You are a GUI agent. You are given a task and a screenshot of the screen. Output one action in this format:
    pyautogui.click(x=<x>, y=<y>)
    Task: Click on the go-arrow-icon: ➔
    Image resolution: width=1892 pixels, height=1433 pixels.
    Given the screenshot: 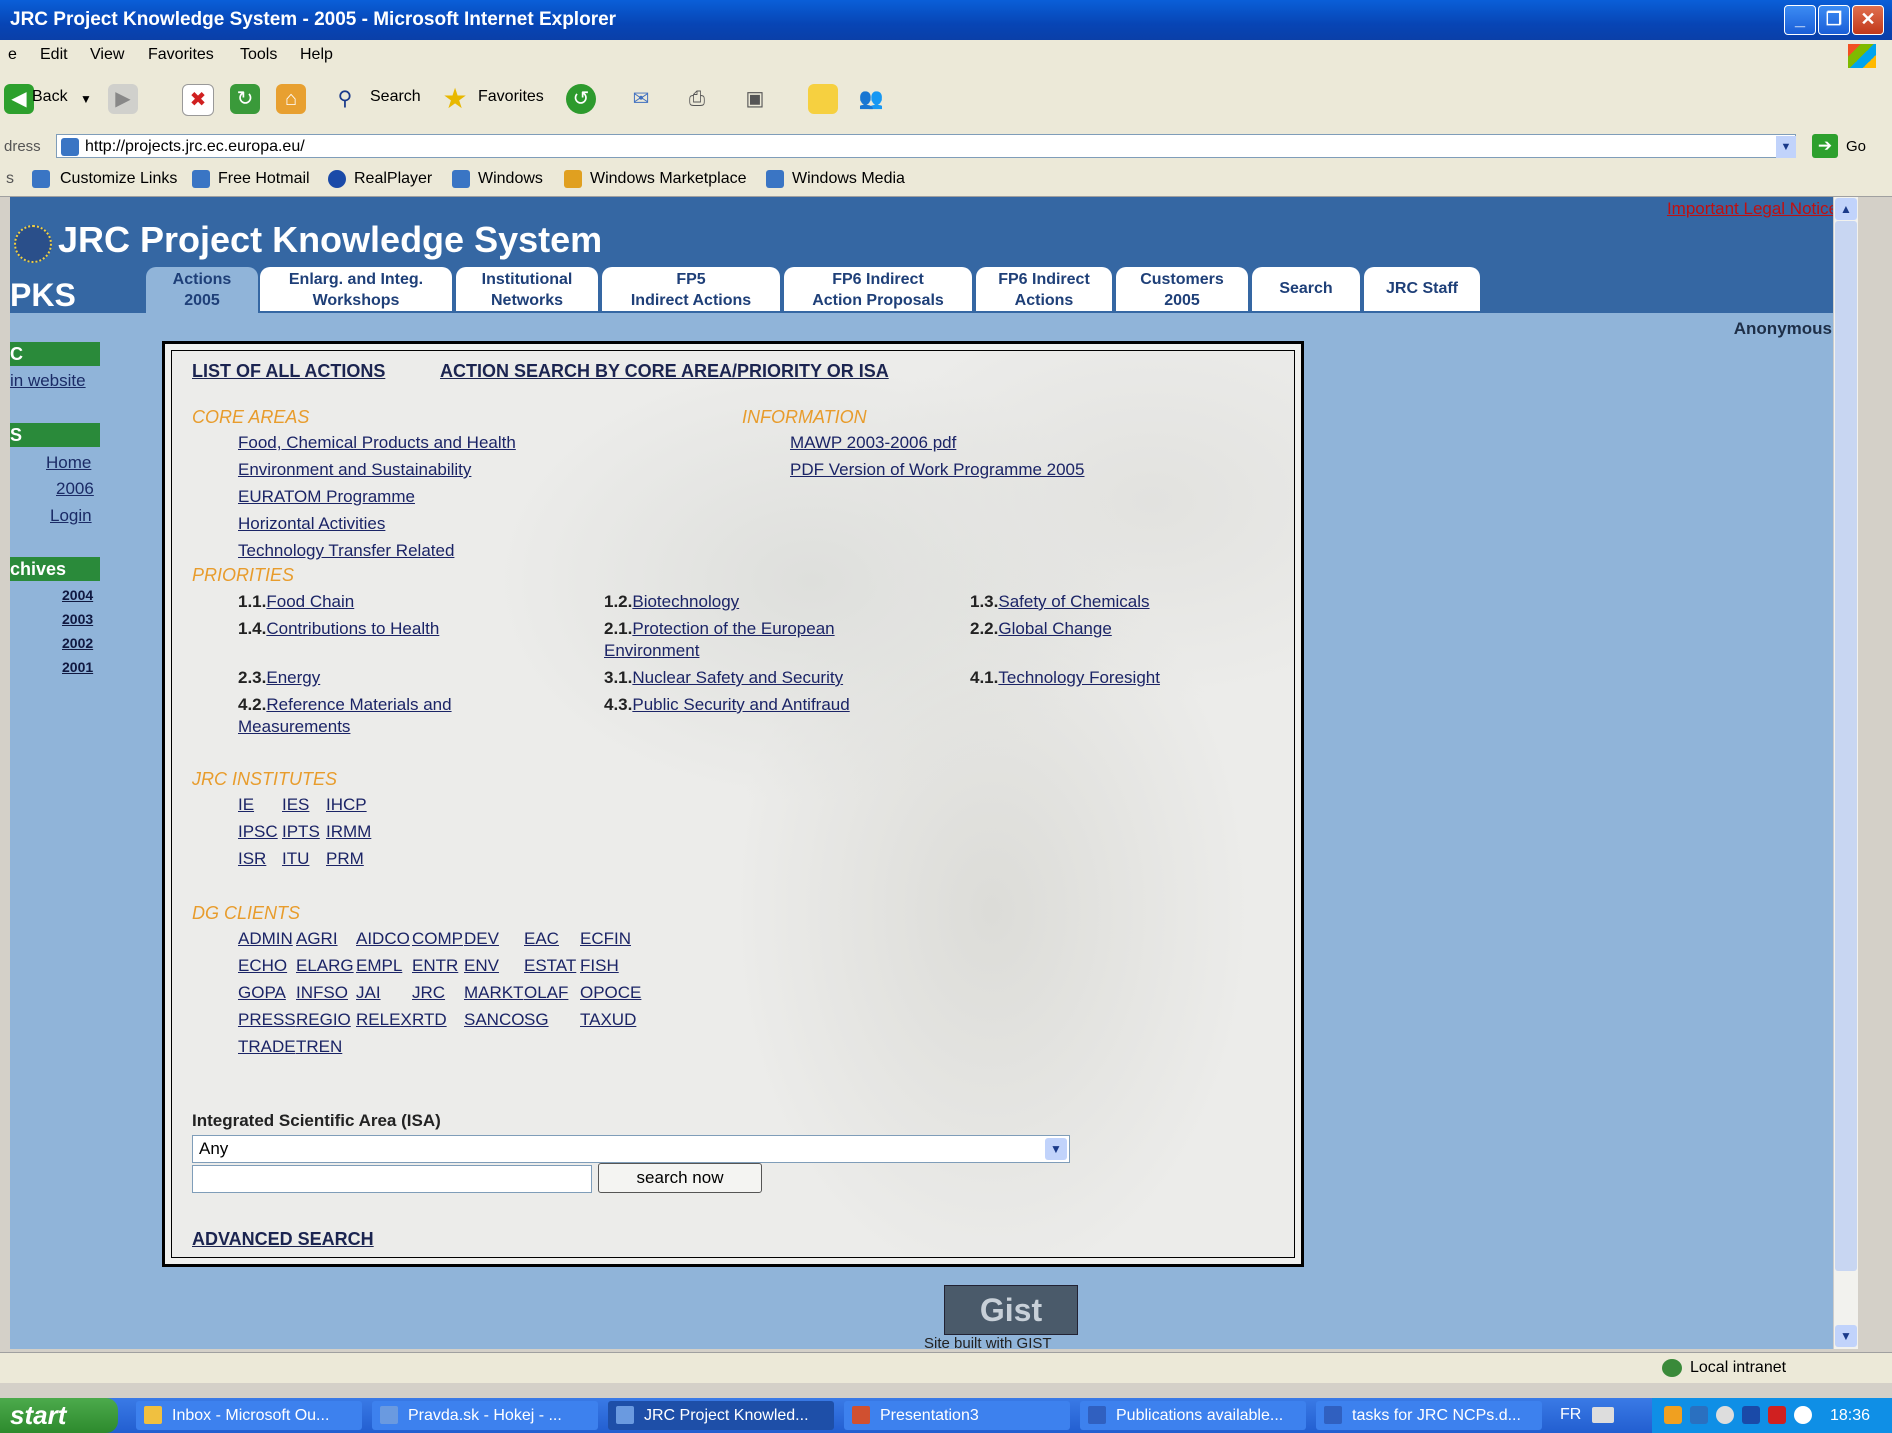 What is the action you would take?
    pyautogui.click(x=1825, y=146)
    